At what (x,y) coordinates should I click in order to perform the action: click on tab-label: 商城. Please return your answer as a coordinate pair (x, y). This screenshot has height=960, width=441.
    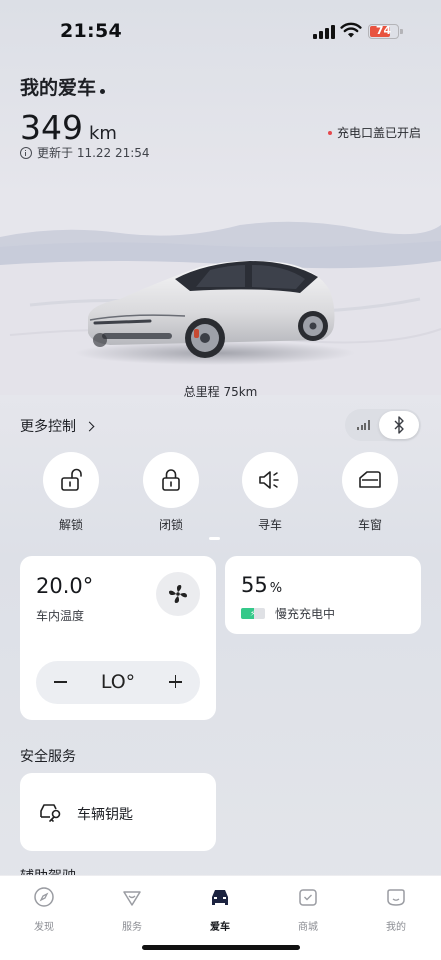
    Looking at the image, I should click on (308, 927).